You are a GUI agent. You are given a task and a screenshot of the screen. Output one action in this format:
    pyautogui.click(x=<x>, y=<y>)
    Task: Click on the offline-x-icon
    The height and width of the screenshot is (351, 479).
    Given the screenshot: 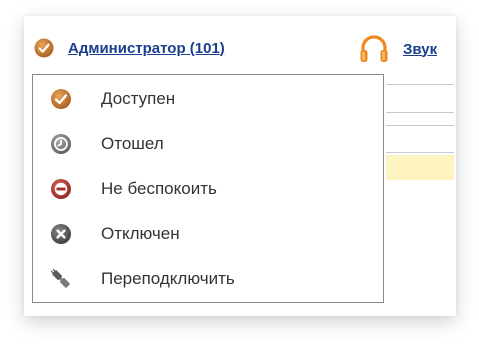 What is the action you would take?
    pyautogui.click(x=61, y=234)
    